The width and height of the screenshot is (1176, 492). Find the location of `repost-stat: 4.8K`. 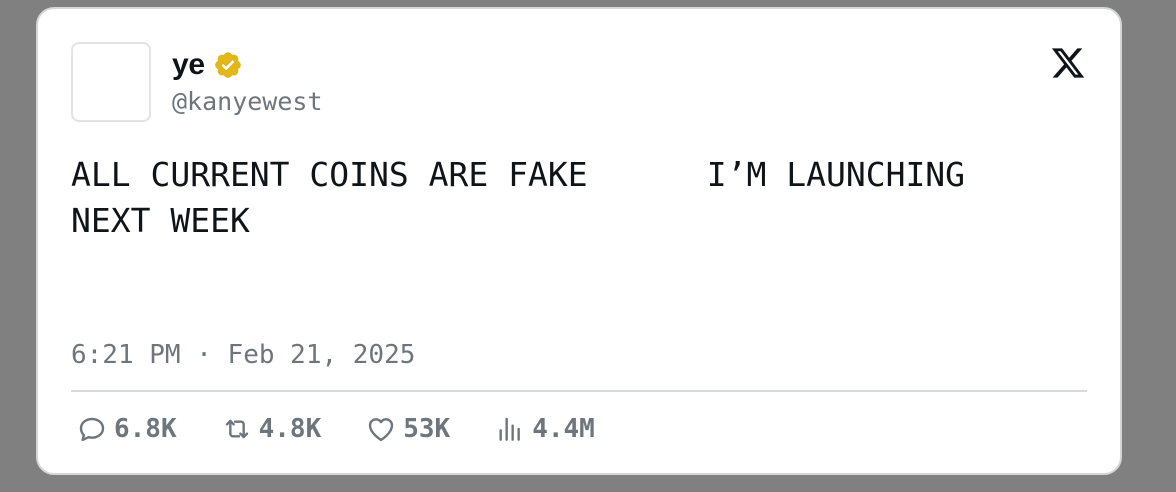

repost-stat: 4.8K is located at coordinates (271, 429).